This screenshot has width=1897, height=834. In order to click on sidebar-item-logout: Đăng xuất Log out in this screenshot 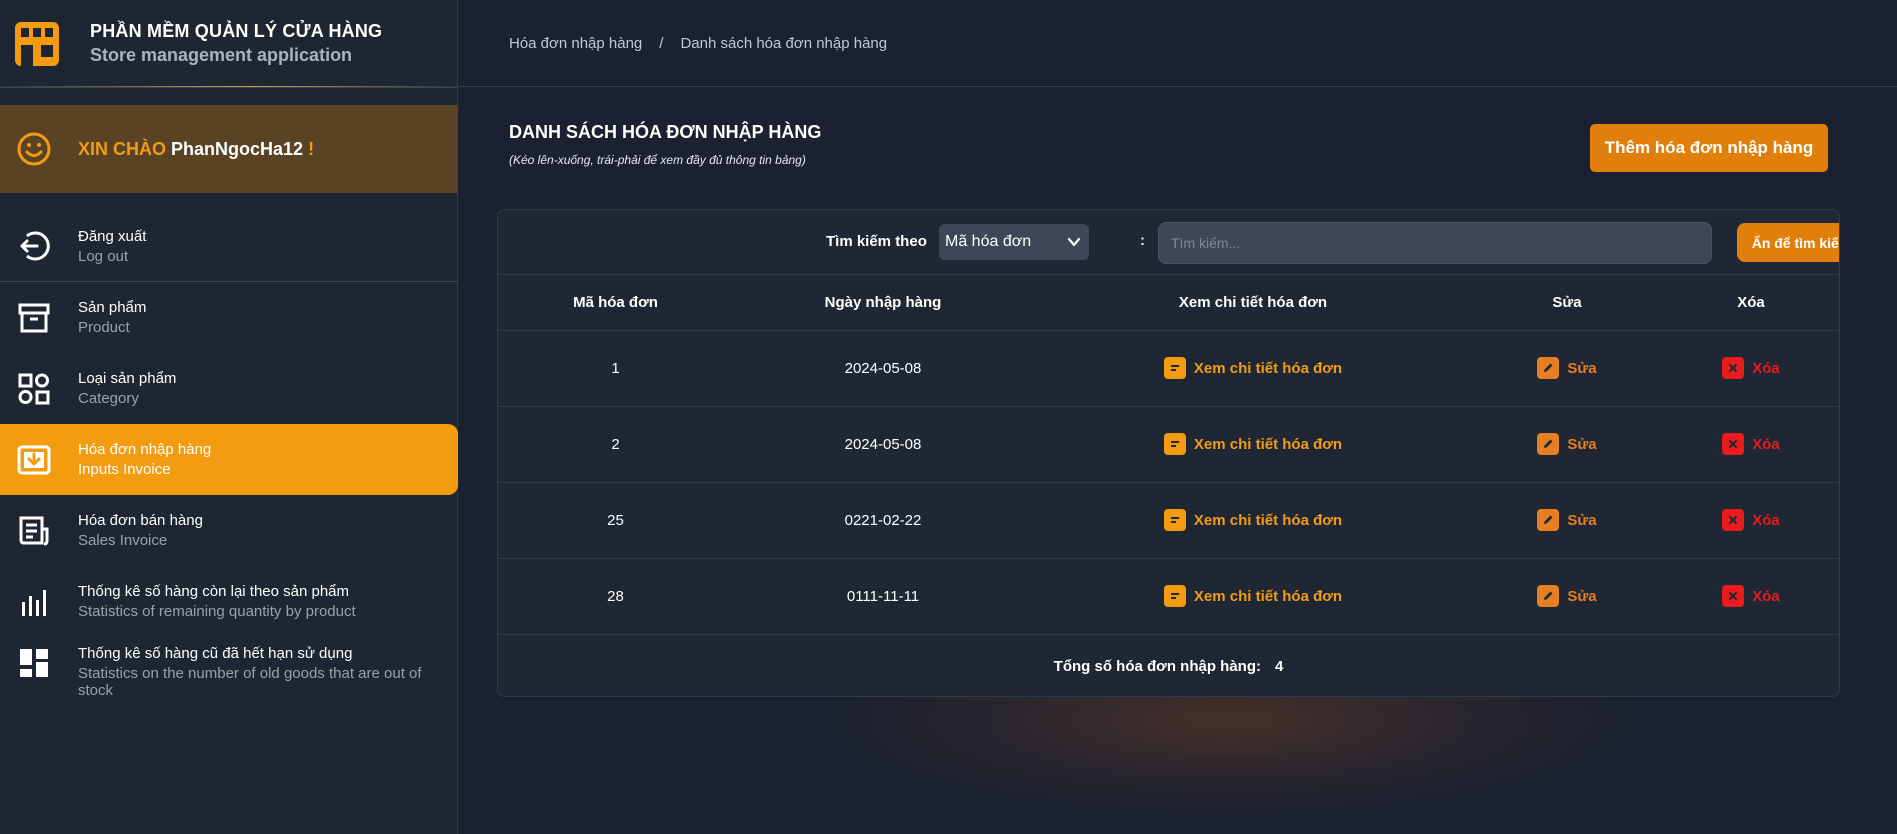, I will do `click(229, 246)`.